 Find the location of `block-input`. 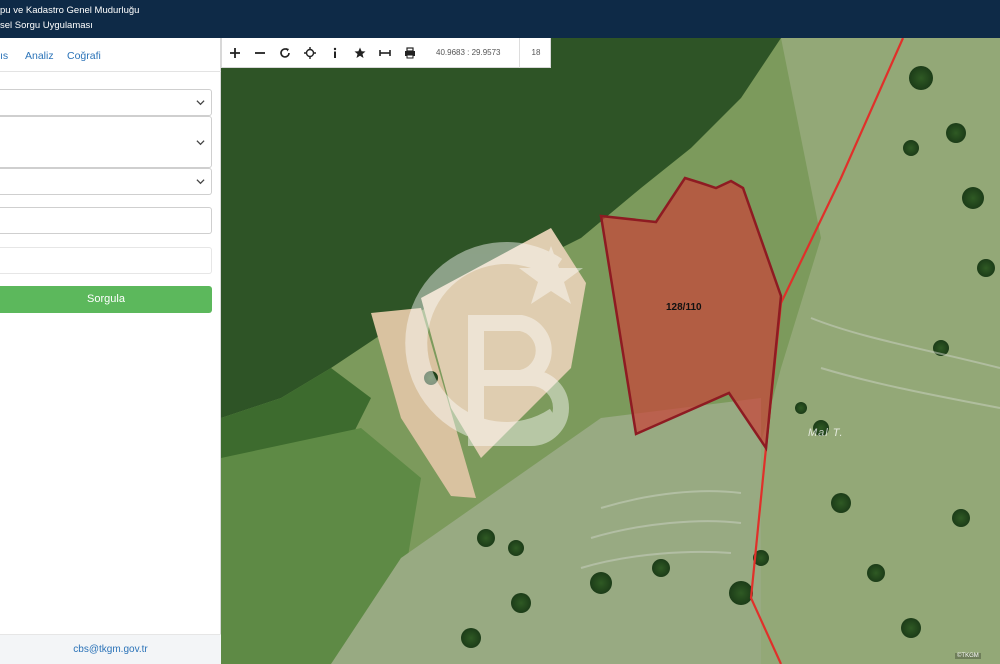

block-input is located at coordinates (106, 220).